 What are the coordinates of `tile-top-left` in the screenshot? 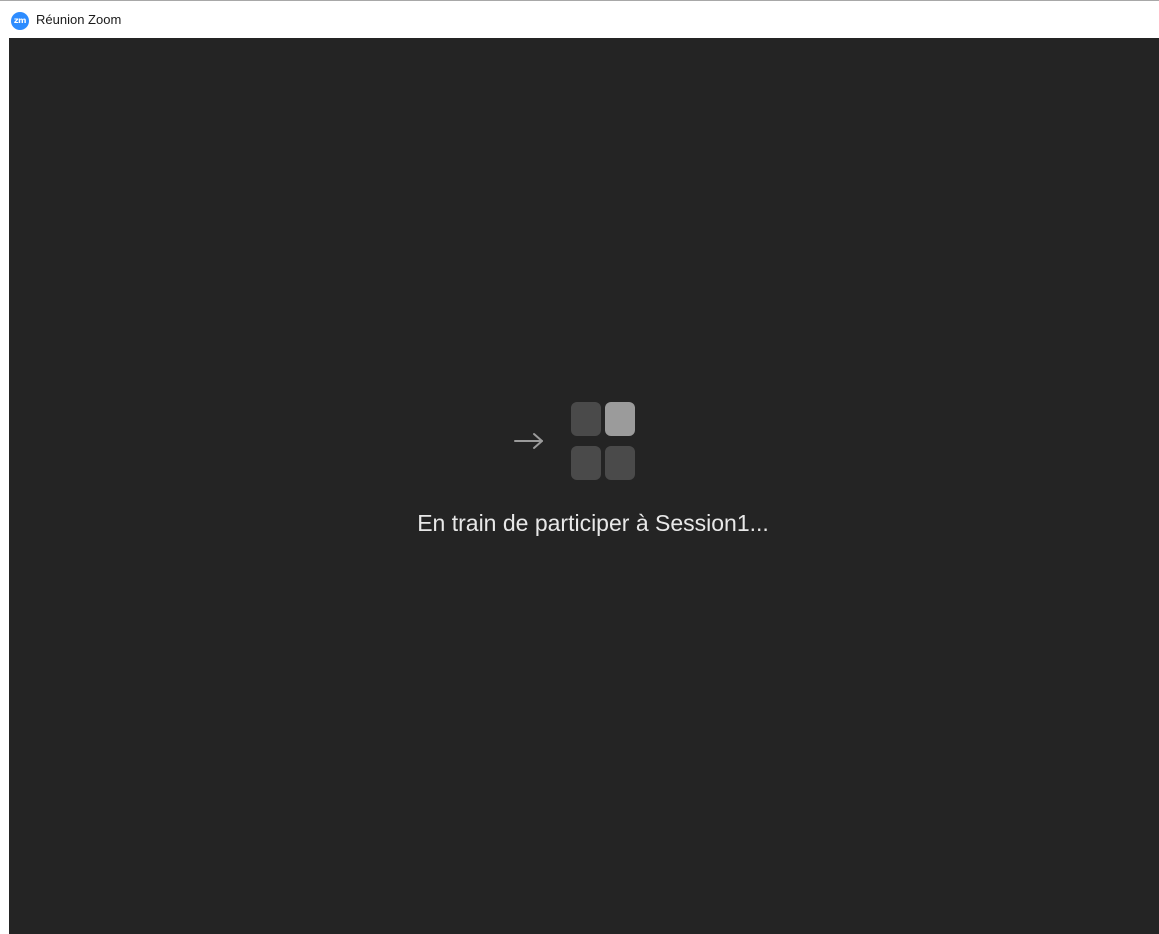 It's located at (586, 419).